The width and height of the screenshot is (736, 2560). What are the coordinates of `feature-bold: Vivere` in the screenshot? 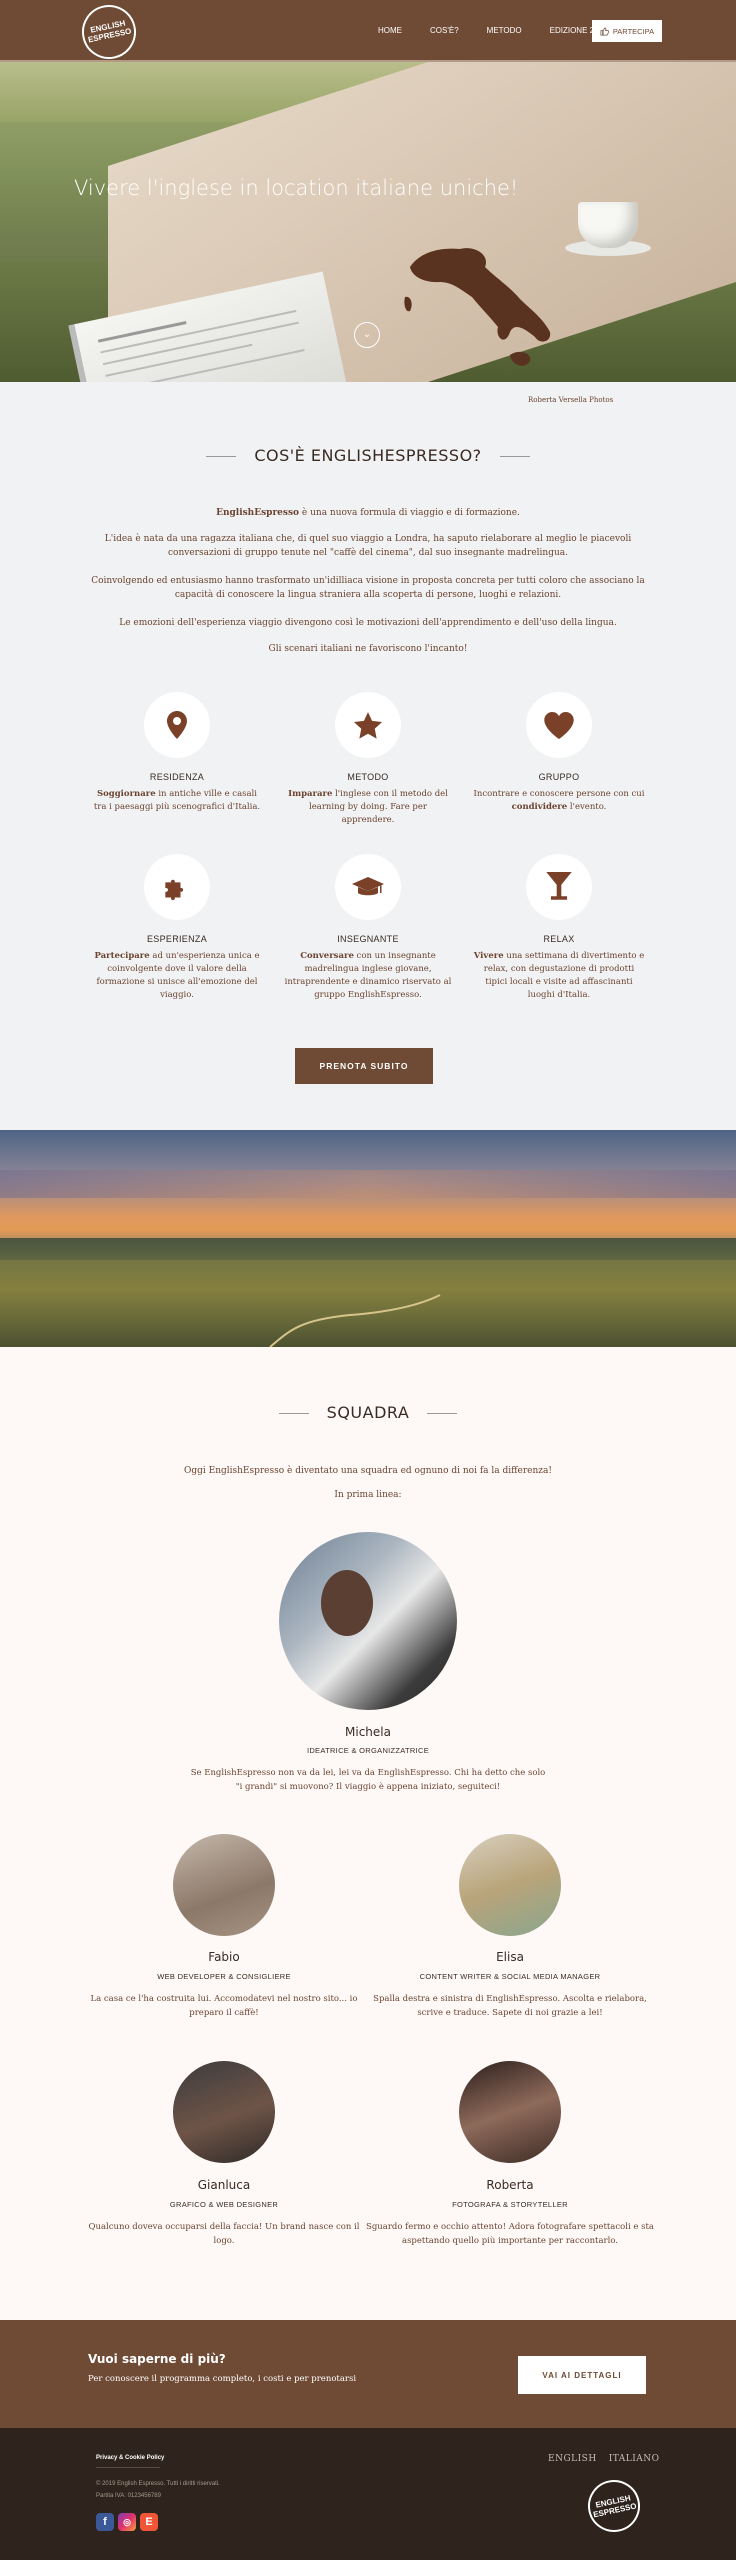 It's located at (488, 956).